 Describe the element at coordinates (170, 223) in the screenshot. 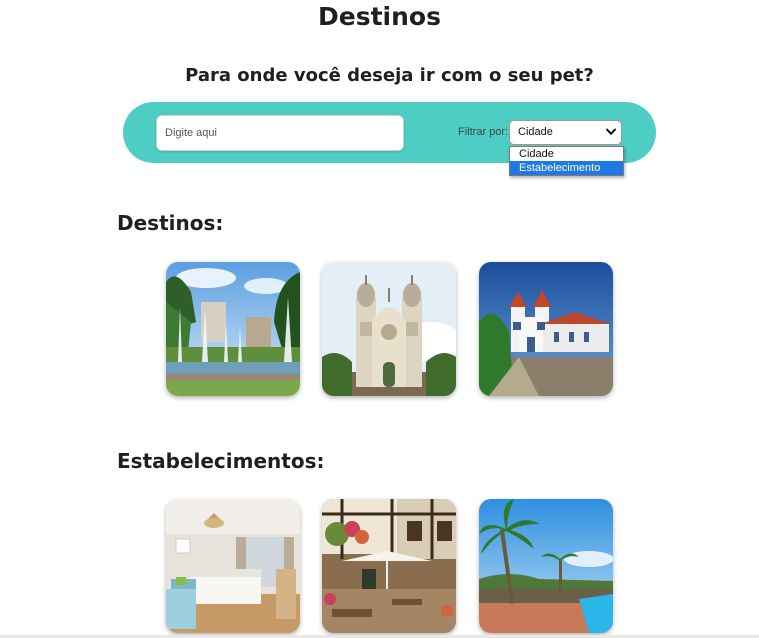

I see `section-title-destinos: Destinos:` at that location.